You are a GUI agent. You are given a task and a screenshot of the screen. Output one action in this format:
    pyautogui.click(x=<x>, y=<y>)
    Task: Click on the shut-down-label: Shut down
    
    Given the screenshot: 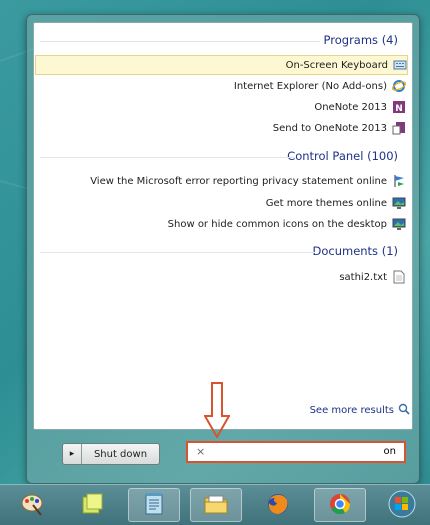 What is the action you would take?
    pyautogui.click(x=120, y=454)
    